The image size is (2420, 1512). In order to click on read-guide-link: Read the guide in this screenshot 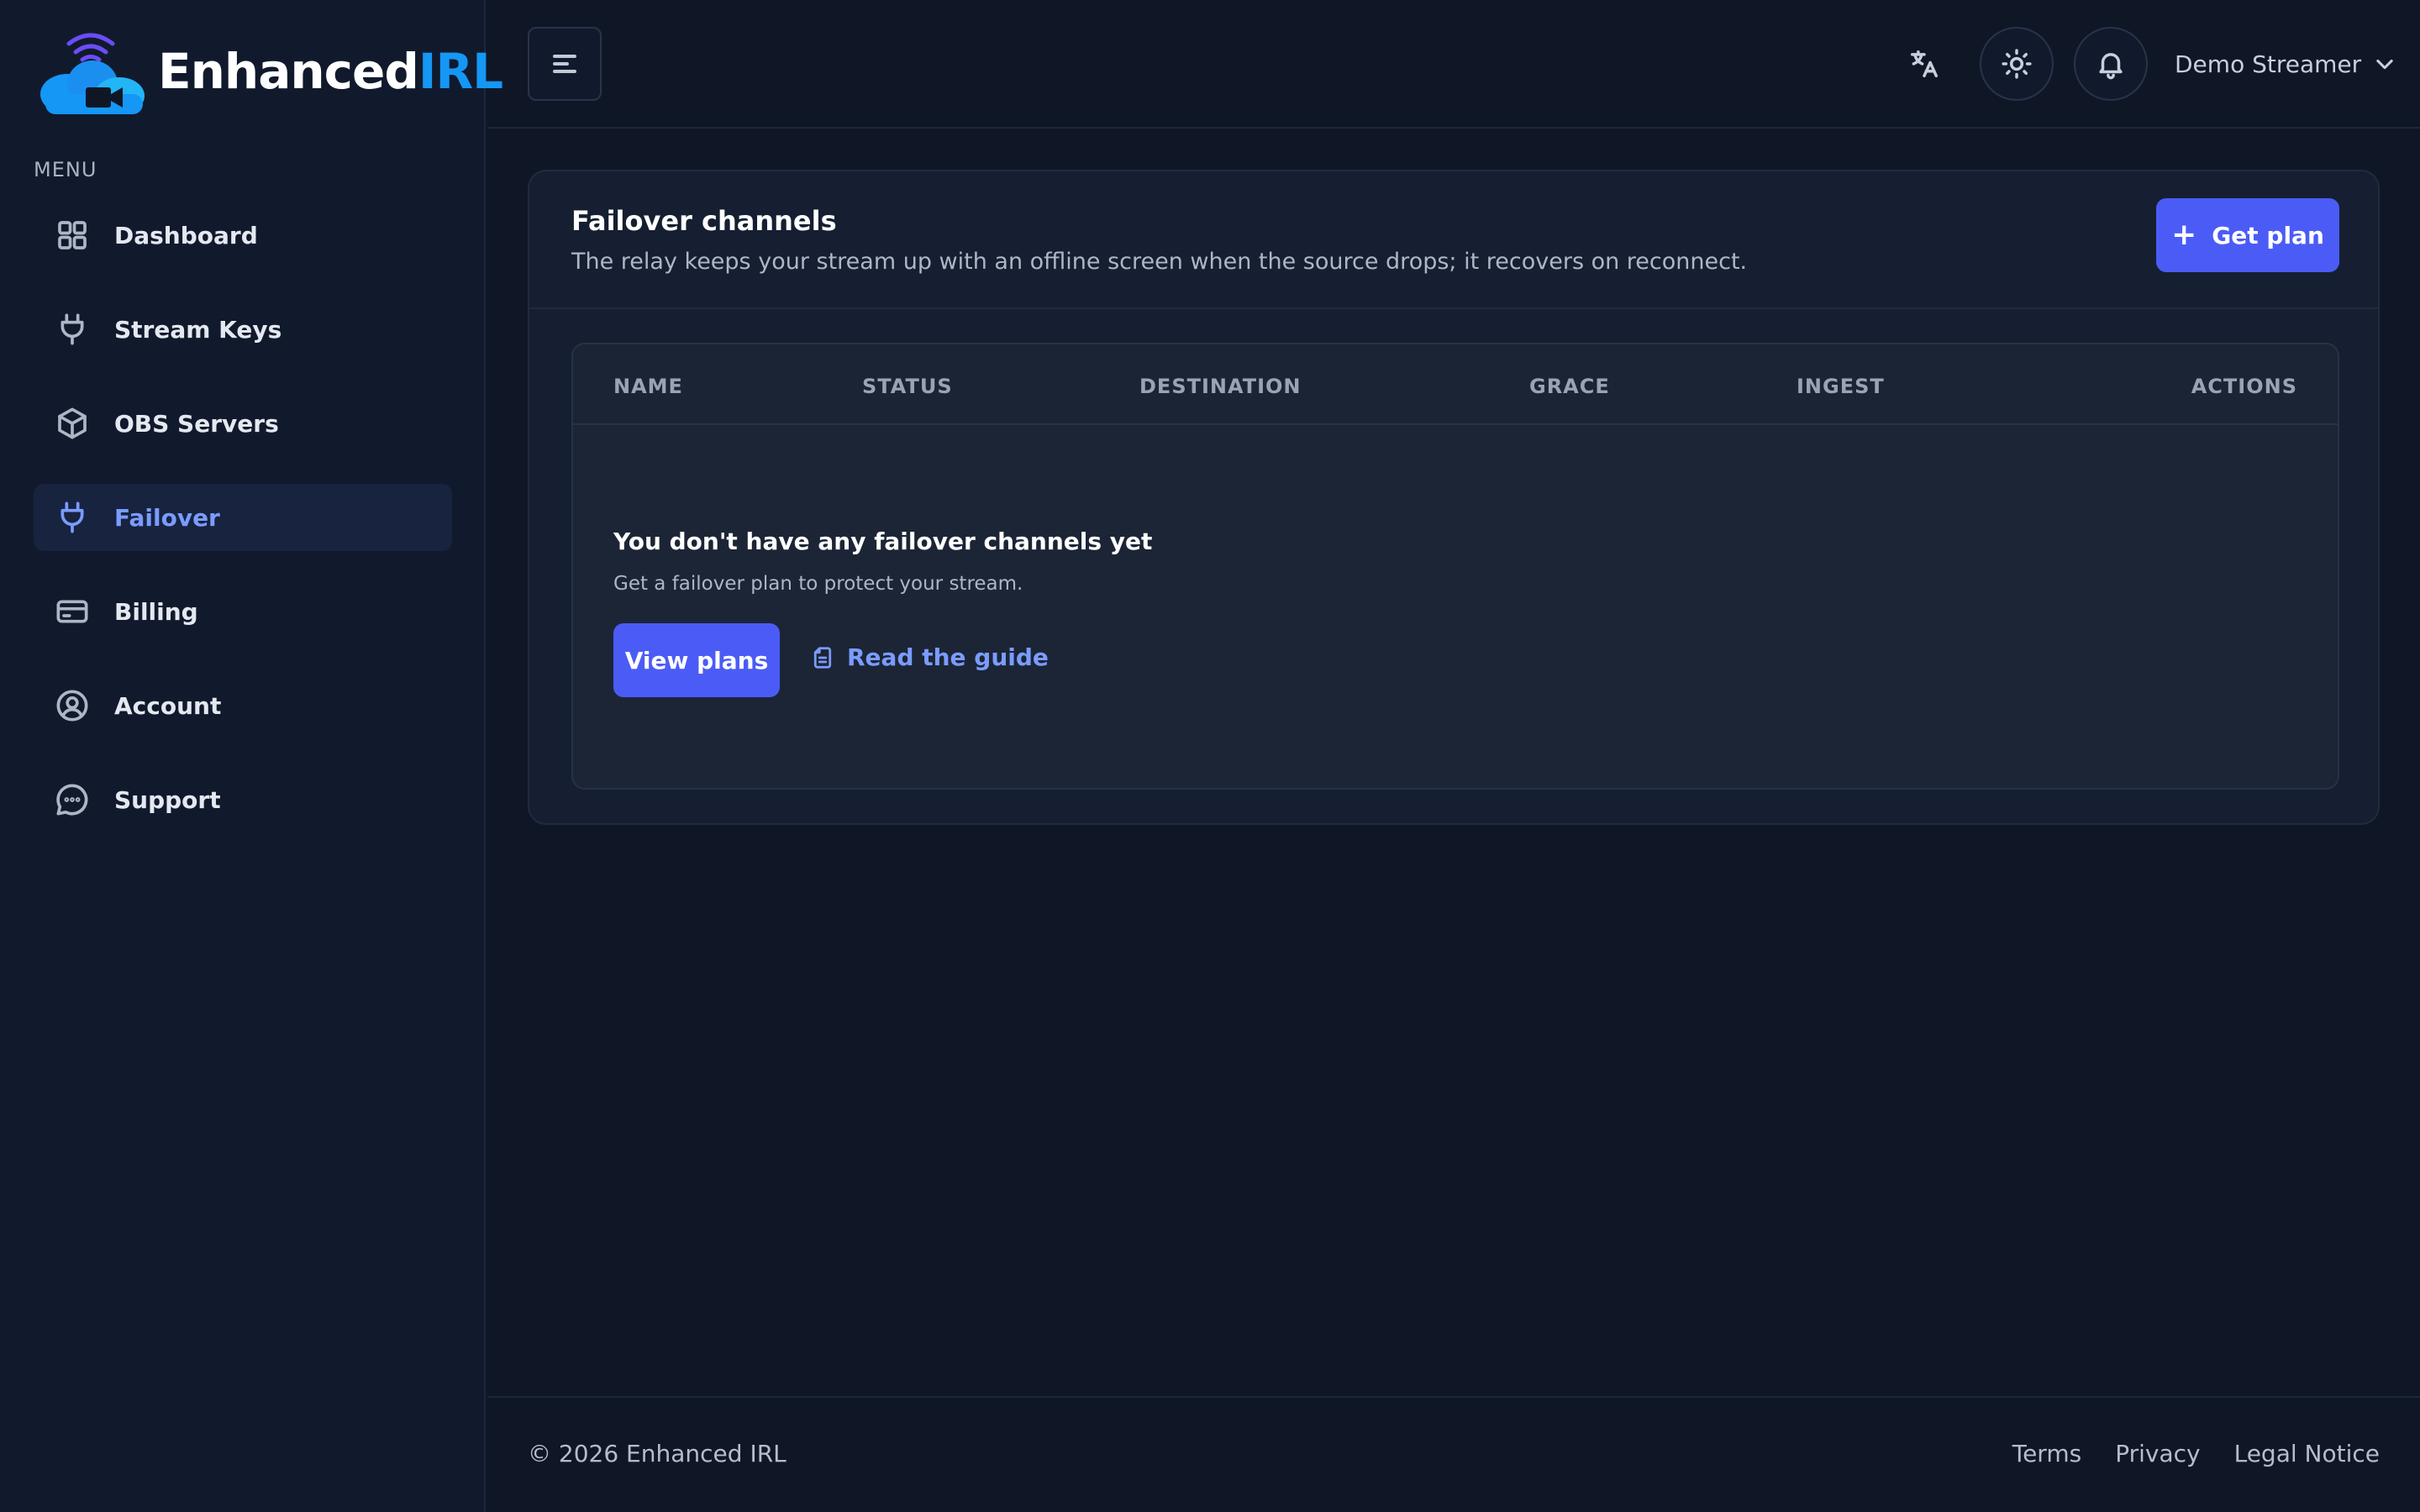, I will do `click(930, 657)`.